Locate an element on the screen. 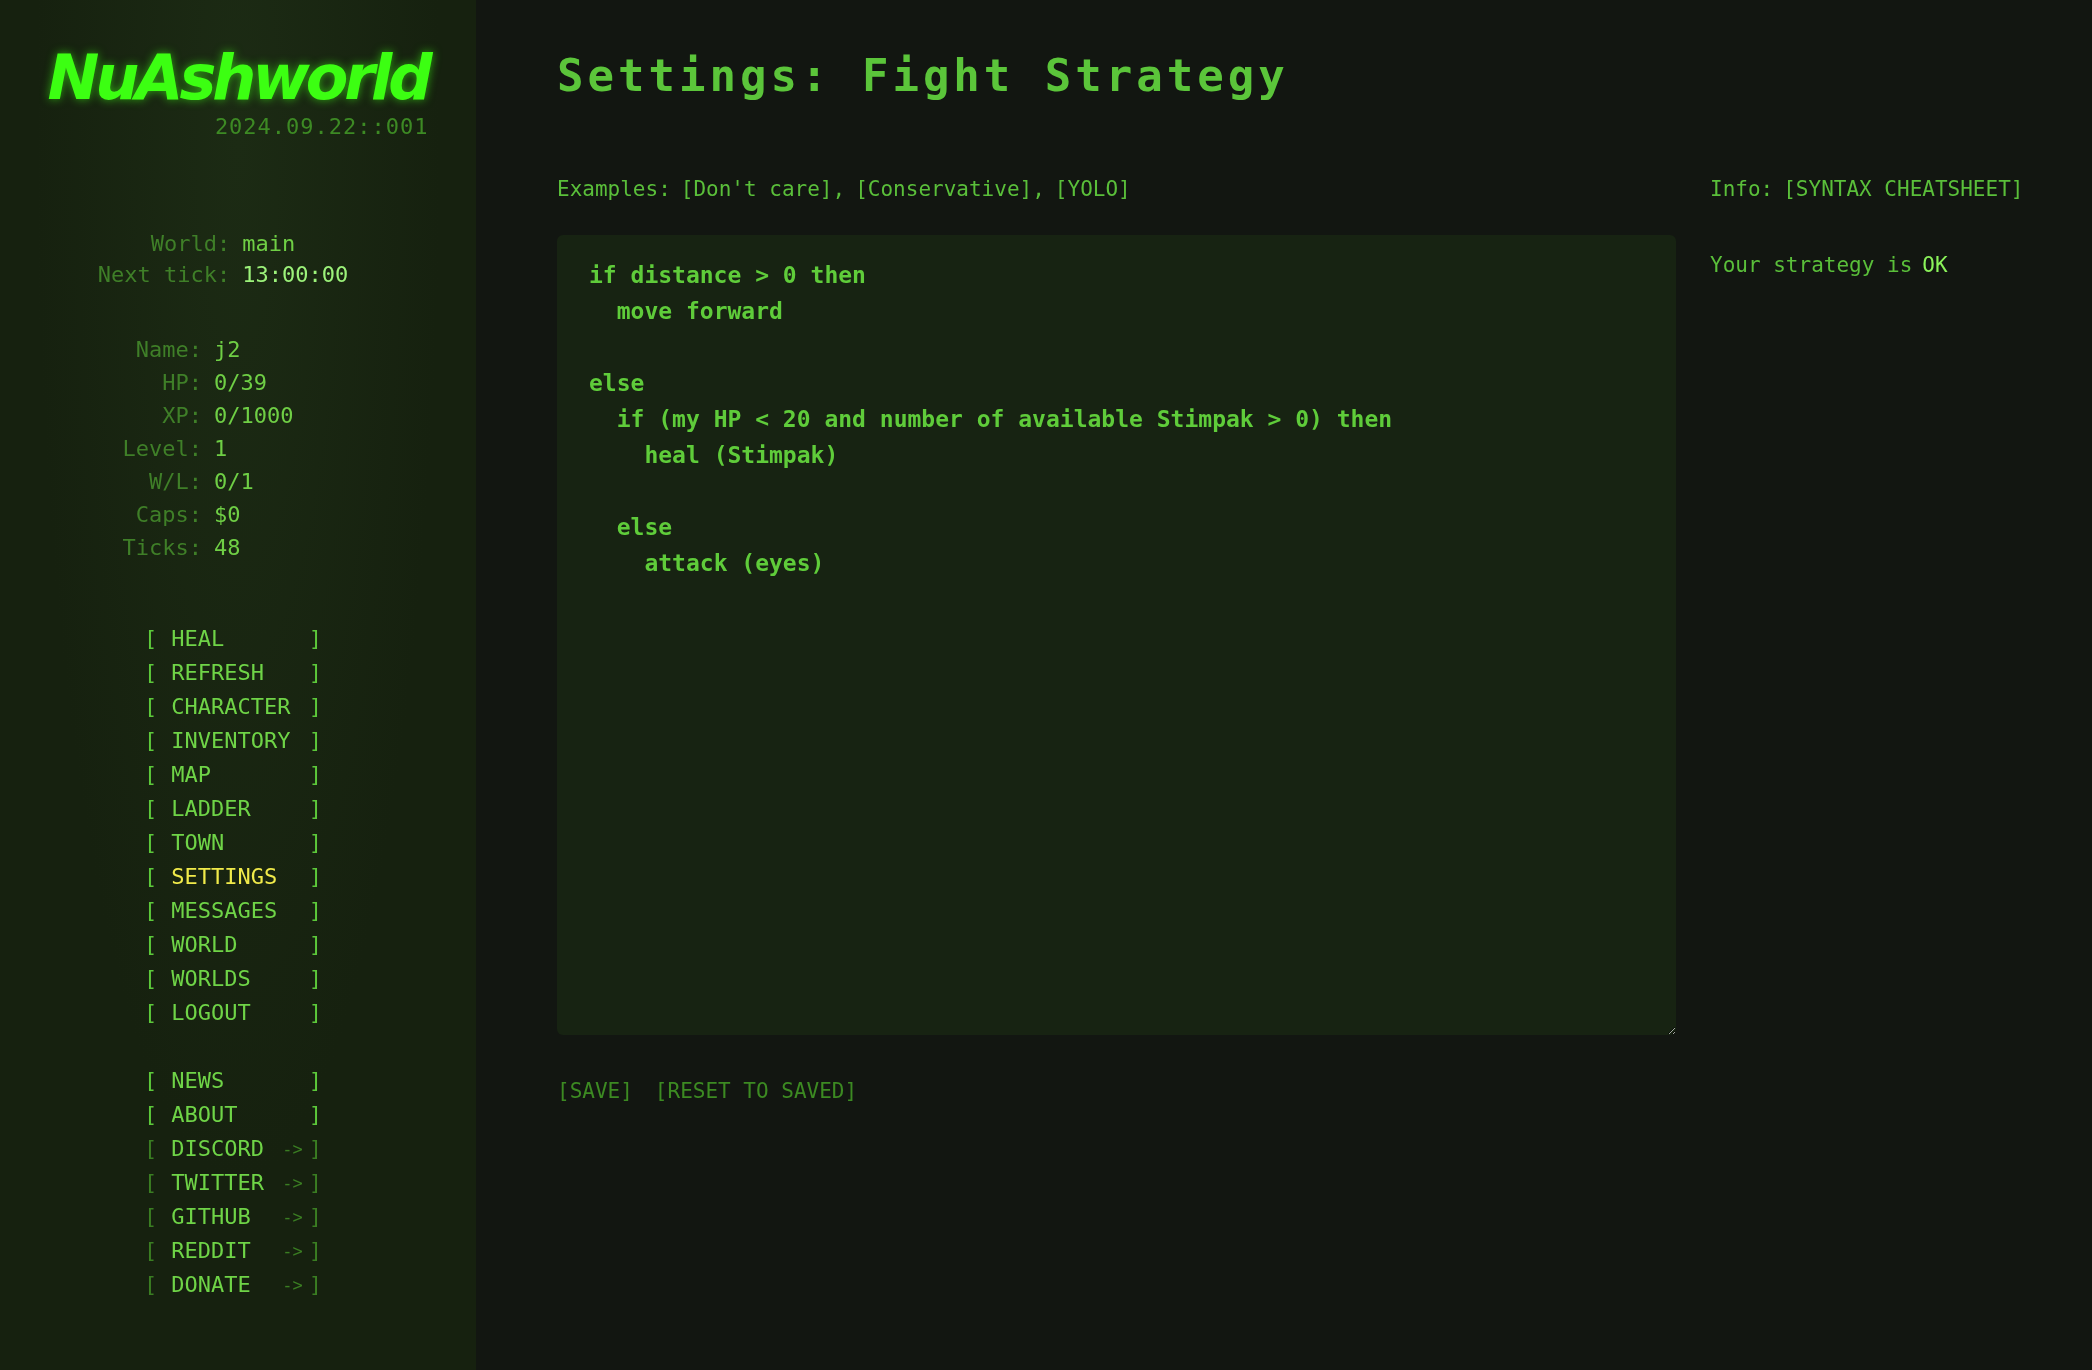 This screenshot has height=1370, width=2092. status-text: Your strategy is is located at coordinates (1811, 265).